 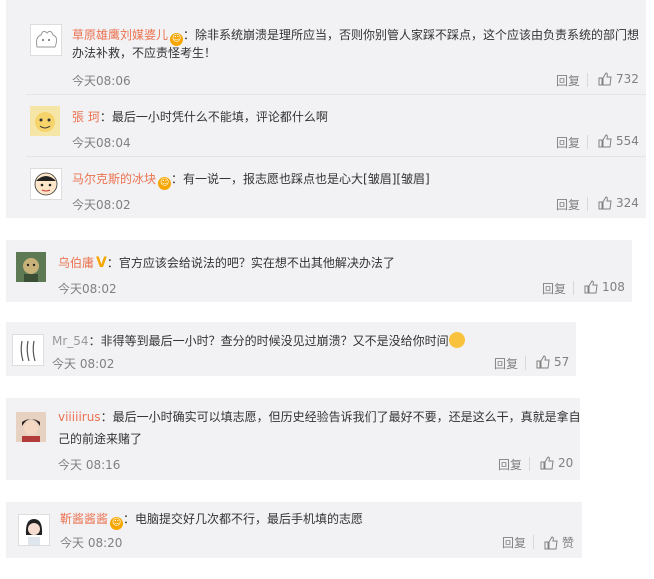 What do you see at coordinates (559, 542) in the screenshot?
I see `like-button: 赞` at bounding box center [559, 542].